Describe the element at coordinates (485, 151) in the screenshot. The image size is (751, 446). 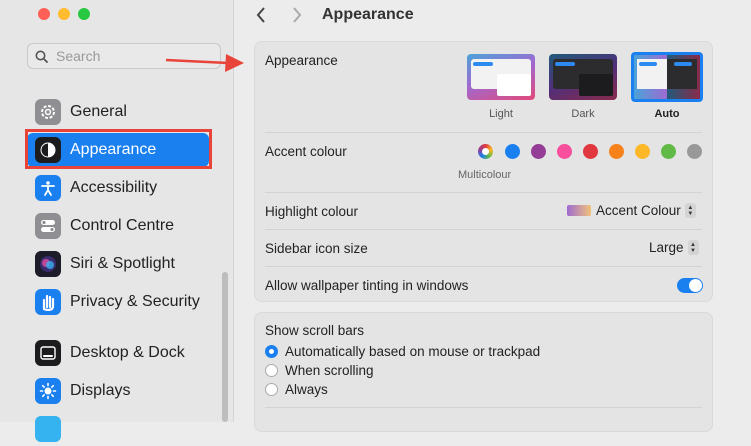
I see `accent-multicolour-swatch` at that location.